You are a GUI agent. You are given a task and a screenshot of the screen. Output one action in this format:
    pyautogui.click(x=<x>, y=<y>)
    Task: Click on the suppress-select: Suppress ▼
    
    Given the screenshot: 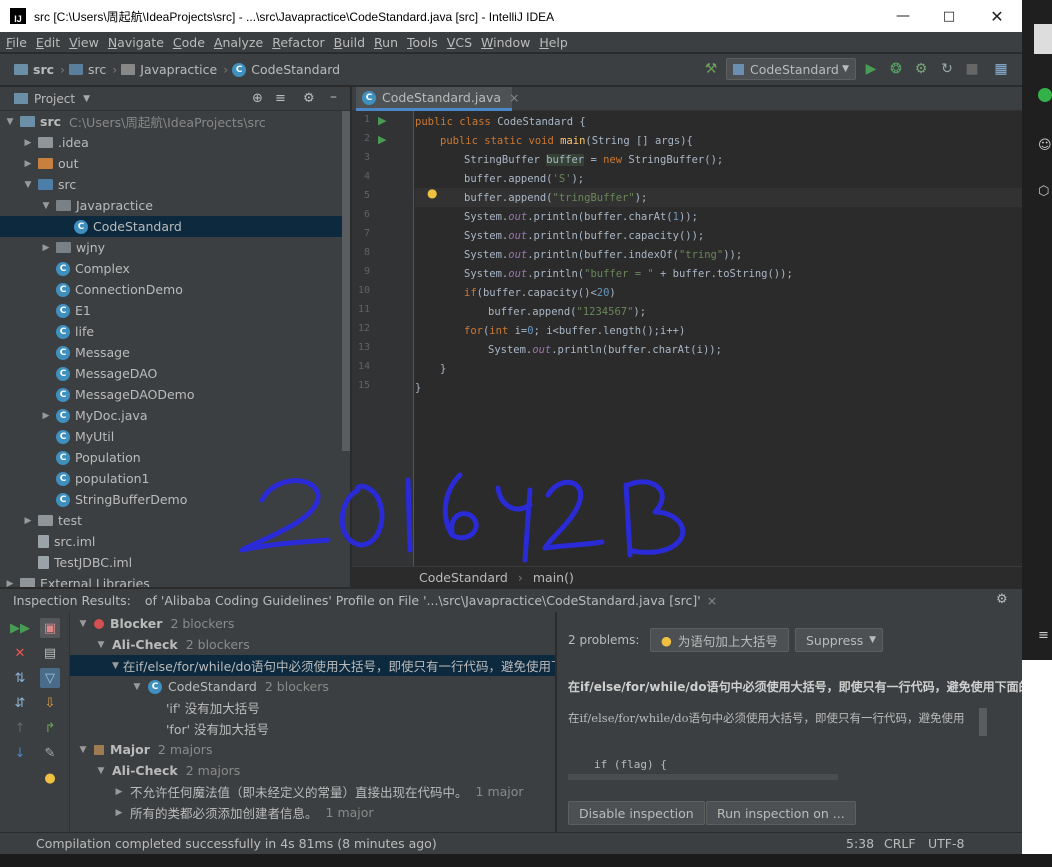 What is the action you would take?
    pyautogui.click(x=839, y=640)
    